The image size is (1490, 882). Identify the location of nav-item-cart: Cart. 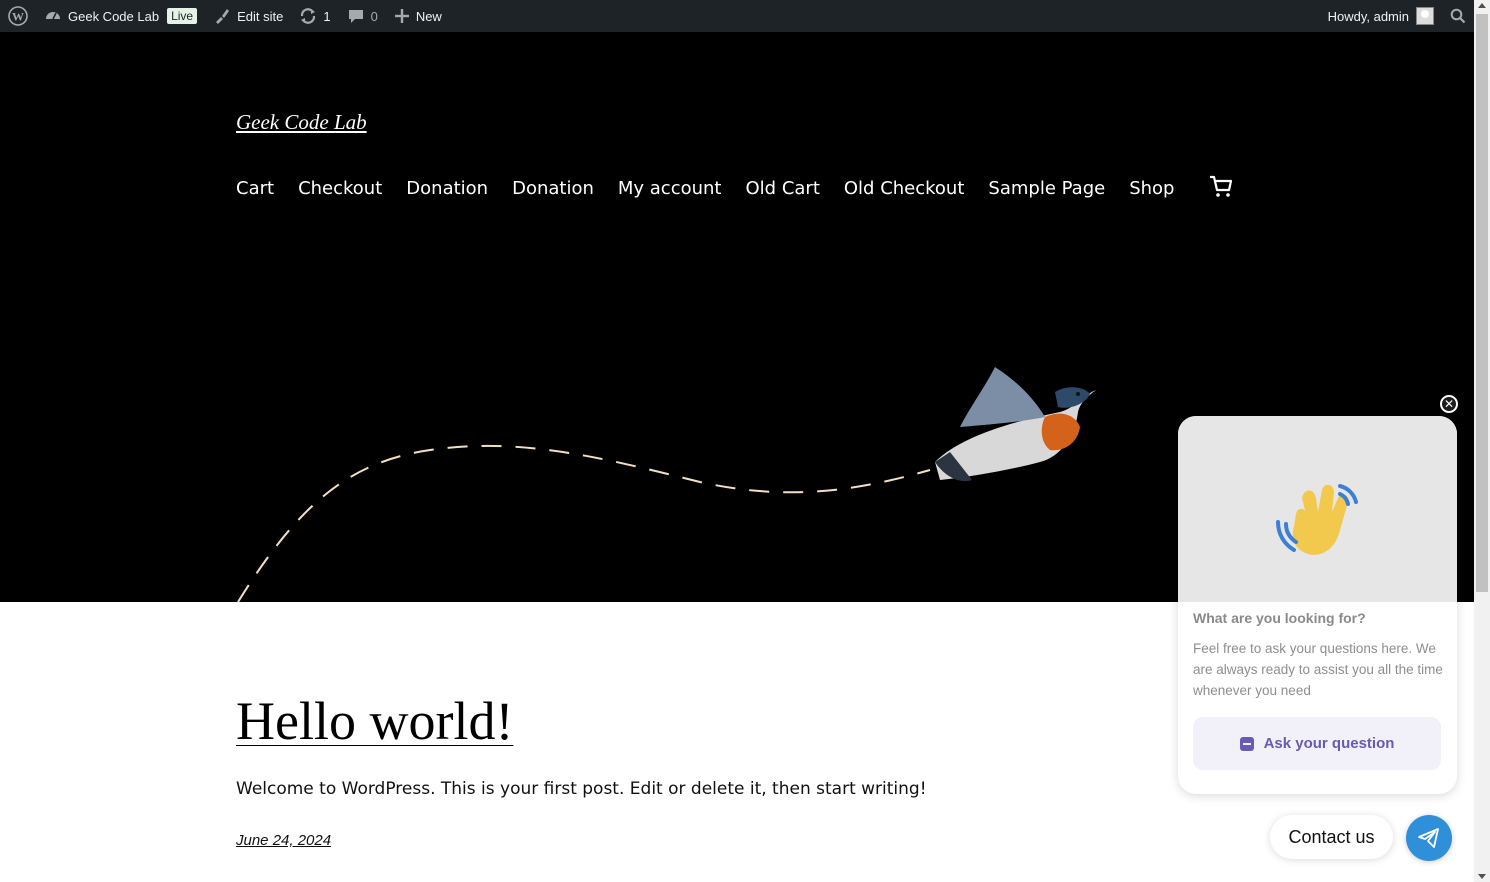
(255, 188).